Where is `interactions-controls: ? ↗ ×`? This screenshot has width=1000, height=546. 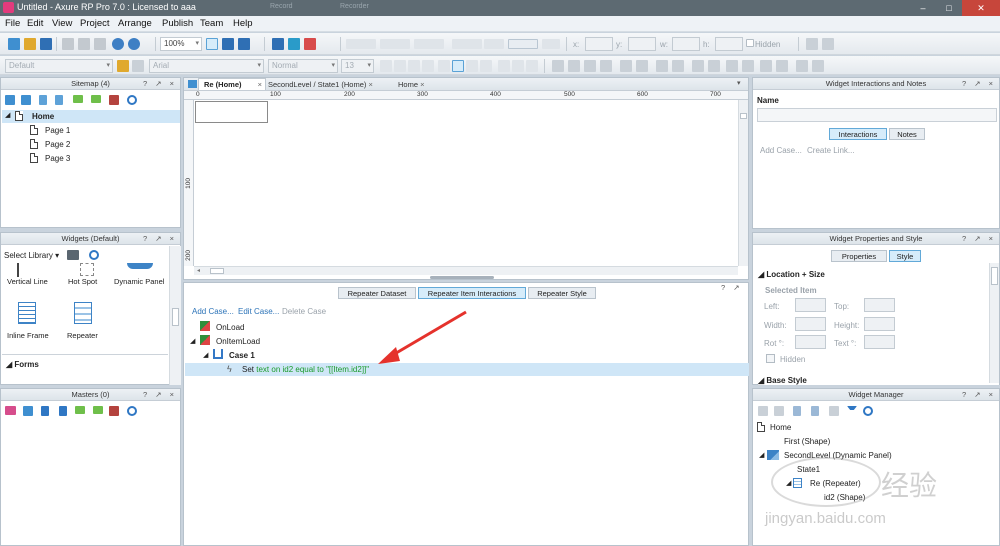
interactions-controls: ? ↗ × is located at coordinates (979, 83).